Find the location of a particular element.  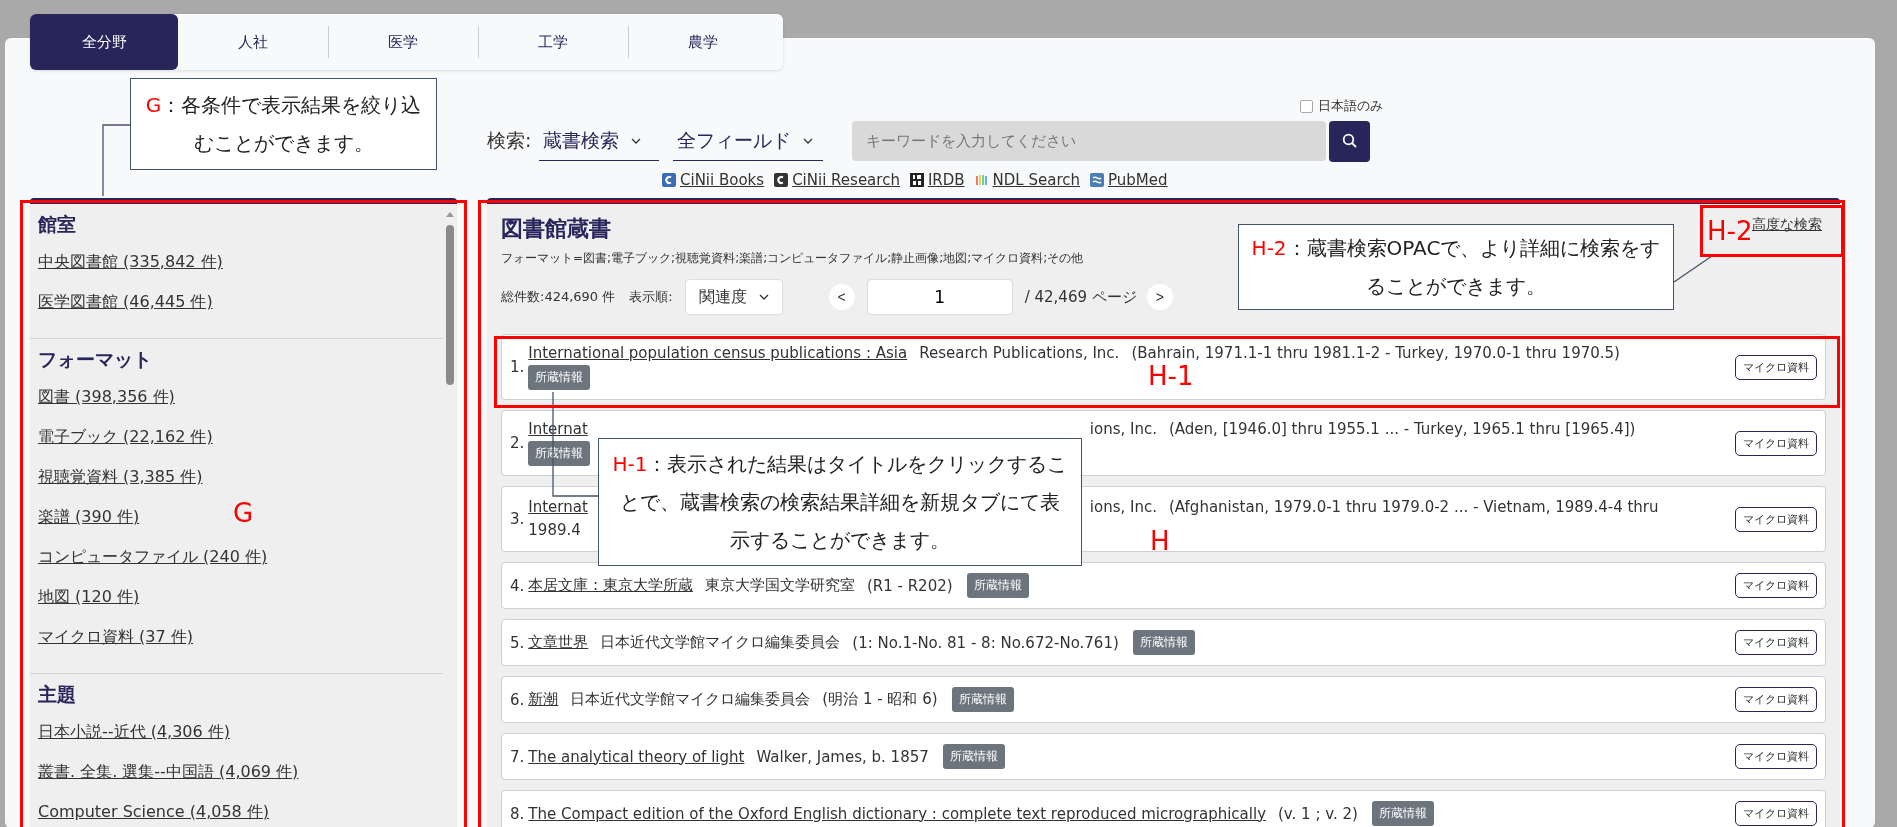

result-title-link: The Compact edition of the Oxford English dictionary : complete text reproduced micrographically is located at coordinates (897, 813).